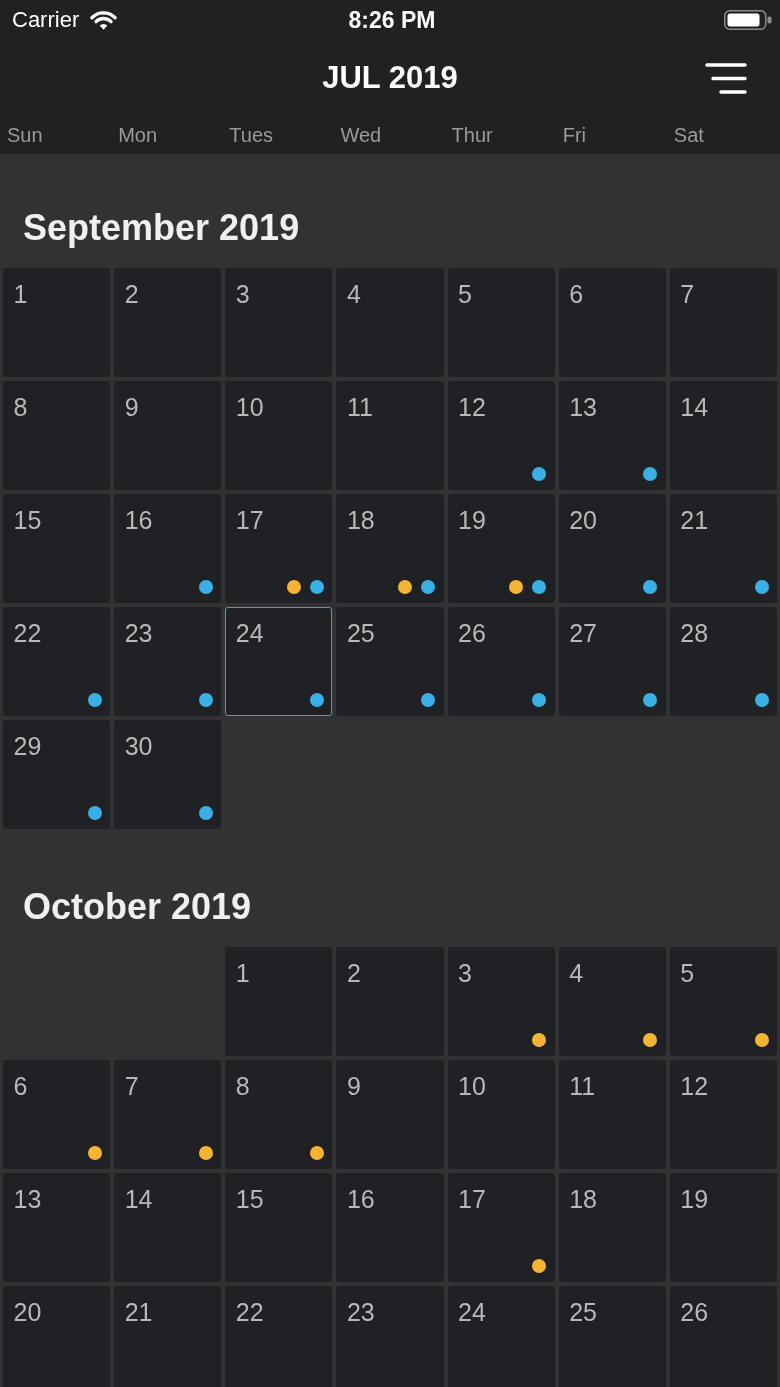  Describe the element at coordinates (392, 20) in the screenshot. I see `time-label: 8:26 PM` at that location.